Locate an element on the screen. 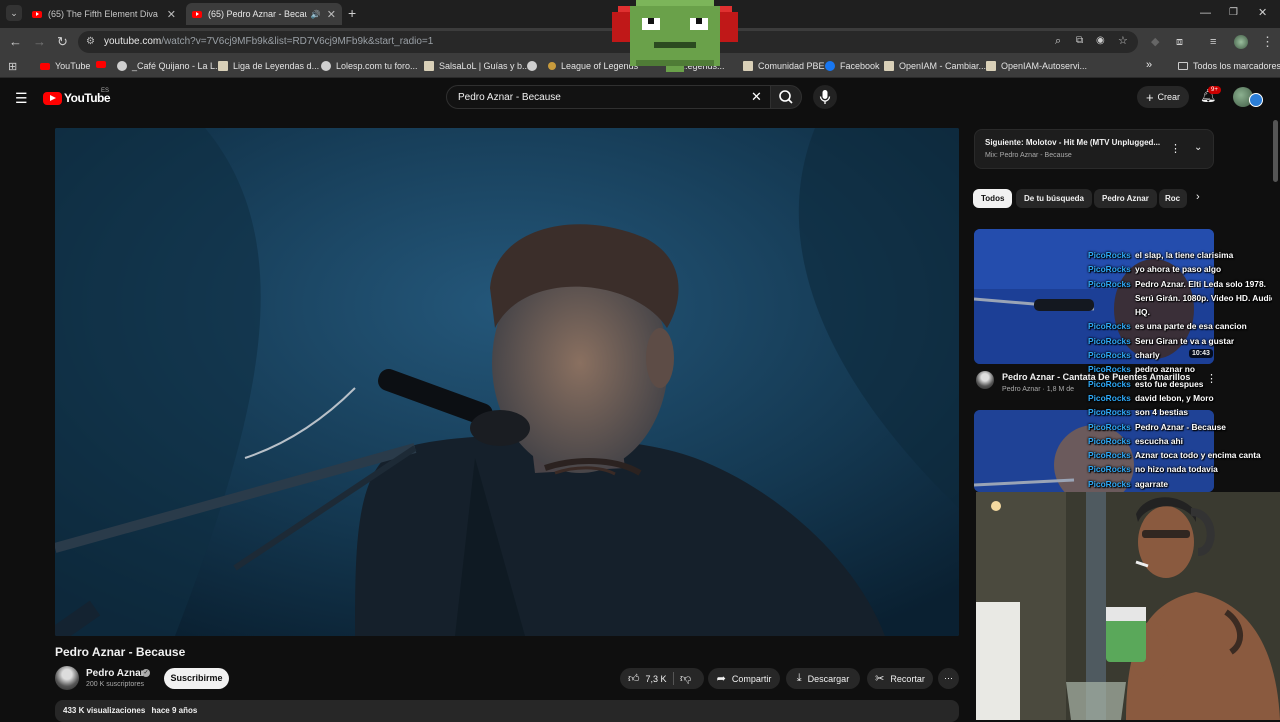 This screenshot has height=722, width=1280. all-bookmarks-label: Todos los marcadores is located at coordinates (1236, 66).